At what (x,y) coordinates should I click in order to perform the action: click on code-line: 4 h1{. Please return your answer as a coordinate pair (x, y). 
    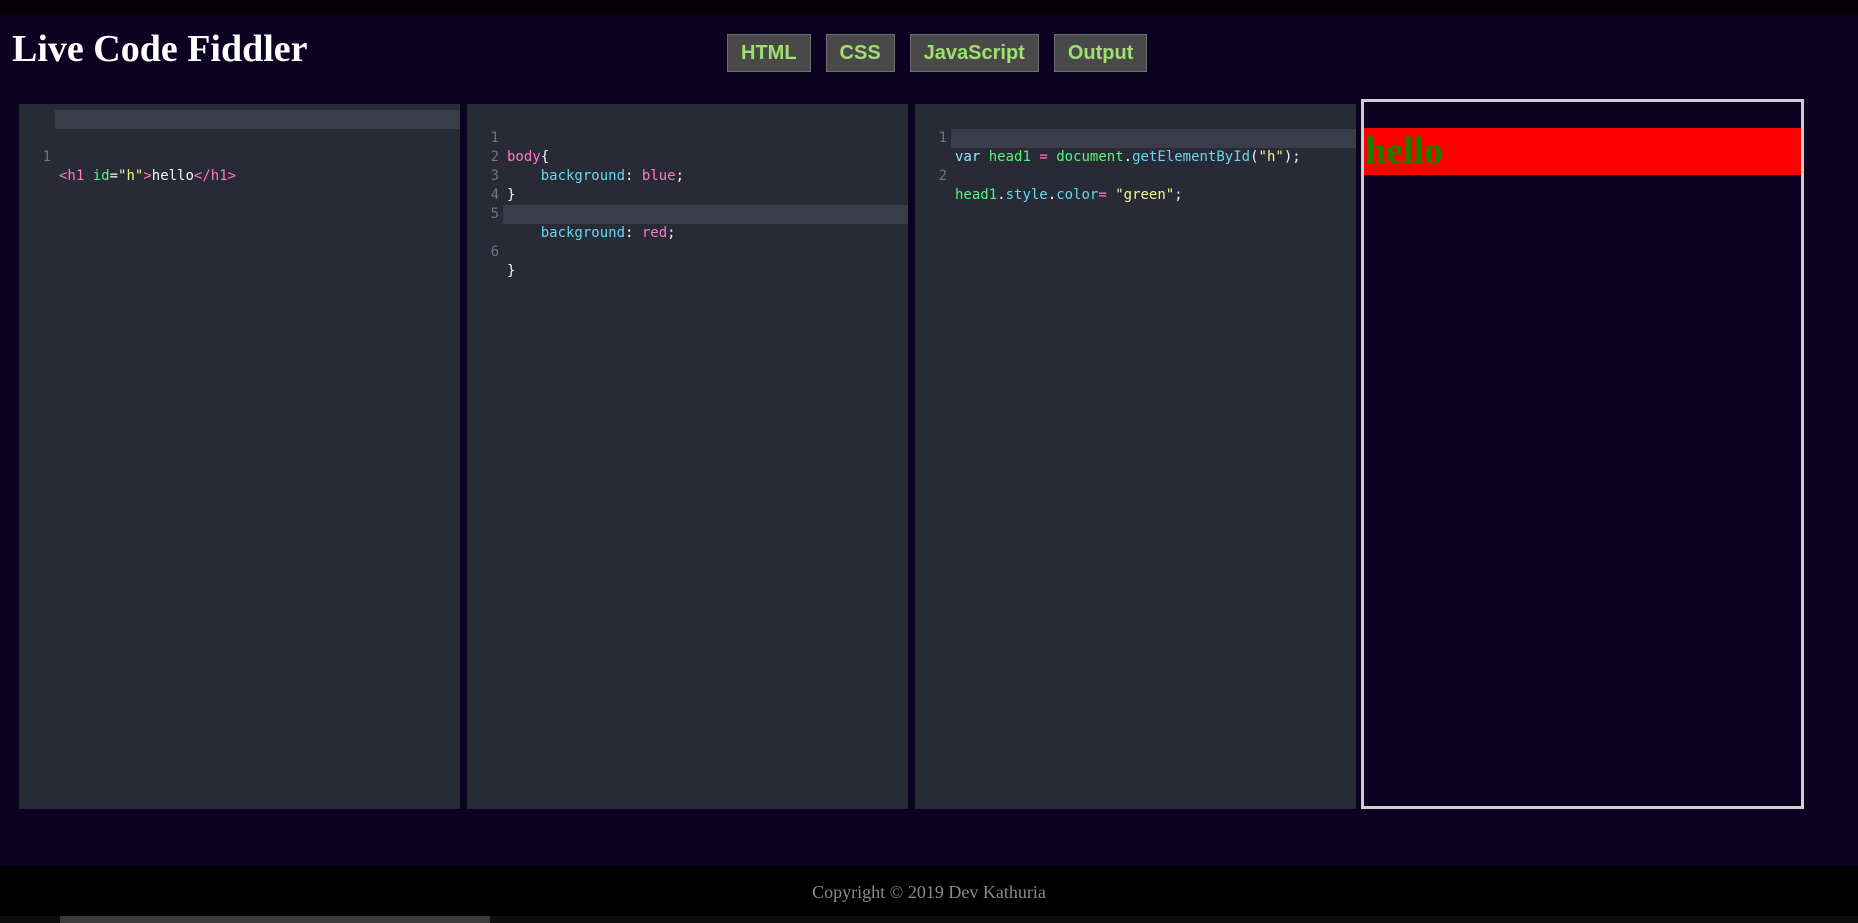
    Looking at the image, I should click on (687, 194).